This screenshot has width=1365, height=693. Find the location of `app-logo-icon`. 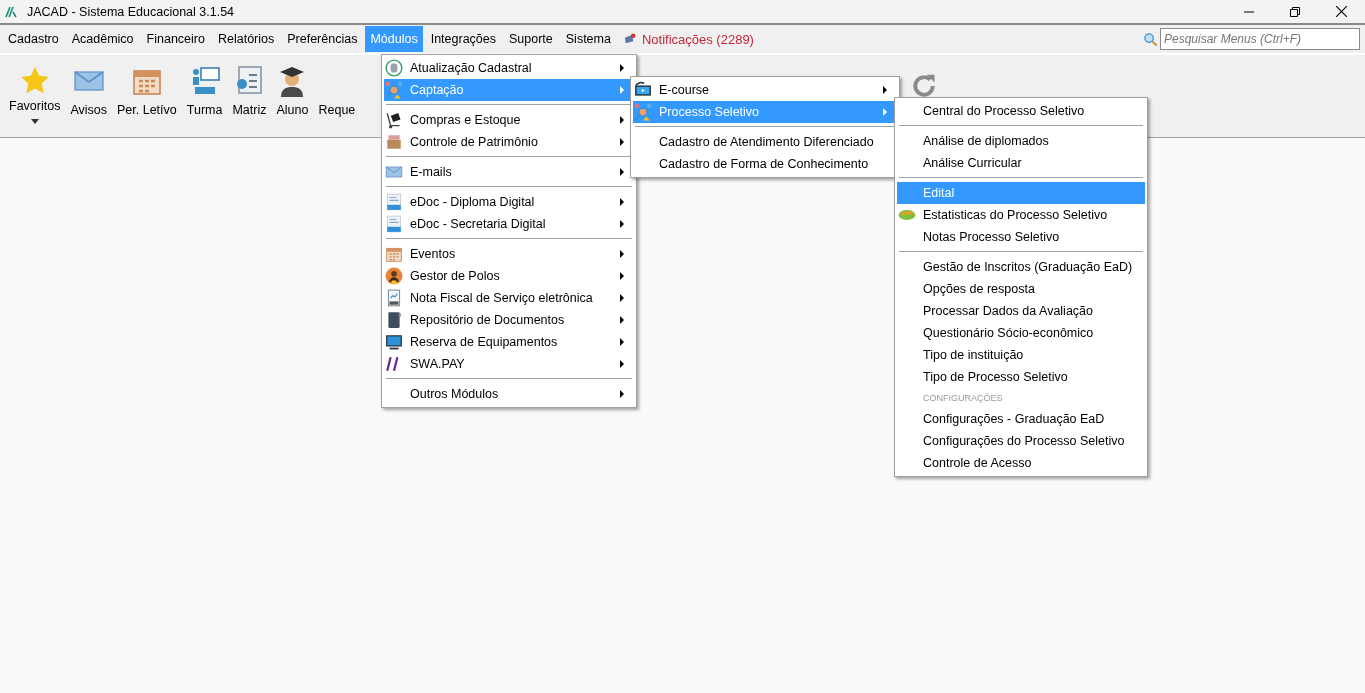

app-logo-icon is located at coordinates (12, 11).